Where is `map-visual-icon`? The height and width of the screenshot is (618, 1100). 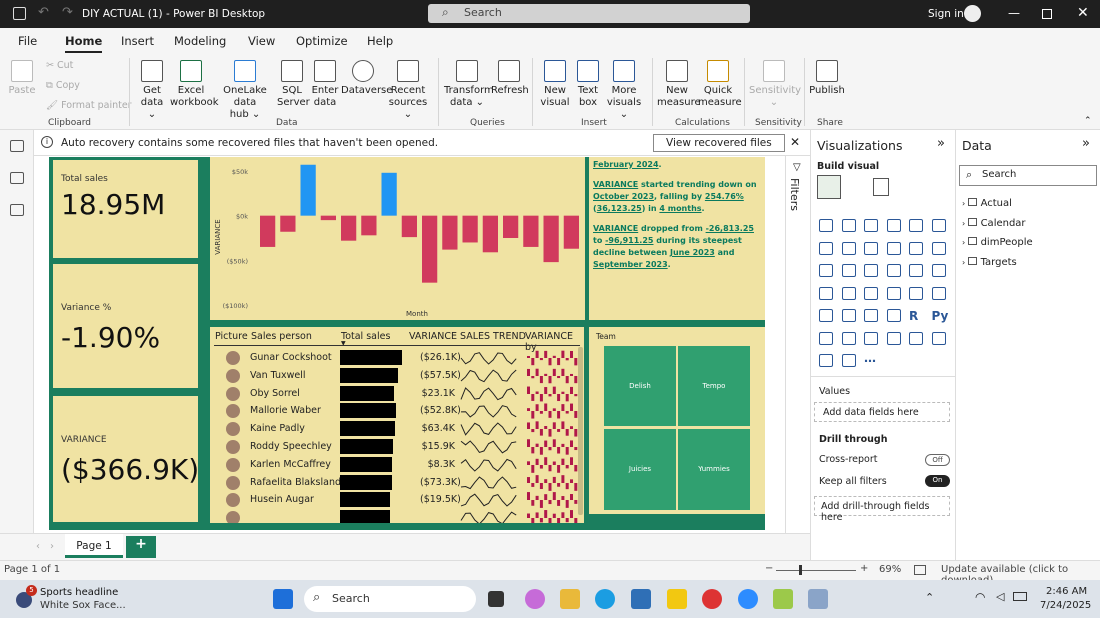 map-visual-icon is located at coordinates (826, 293).